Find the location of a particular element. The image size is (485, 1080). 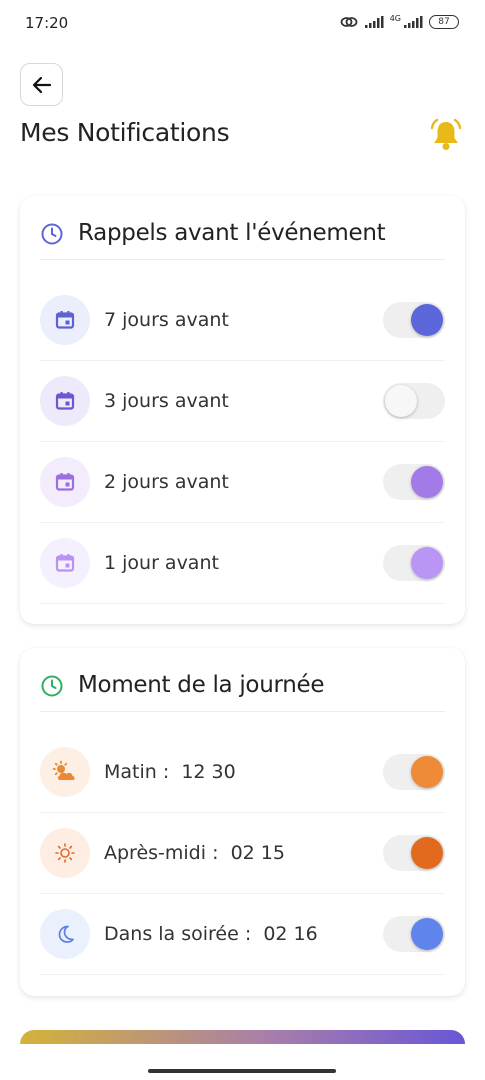

moon-icon is located at coordinates (65, 934).